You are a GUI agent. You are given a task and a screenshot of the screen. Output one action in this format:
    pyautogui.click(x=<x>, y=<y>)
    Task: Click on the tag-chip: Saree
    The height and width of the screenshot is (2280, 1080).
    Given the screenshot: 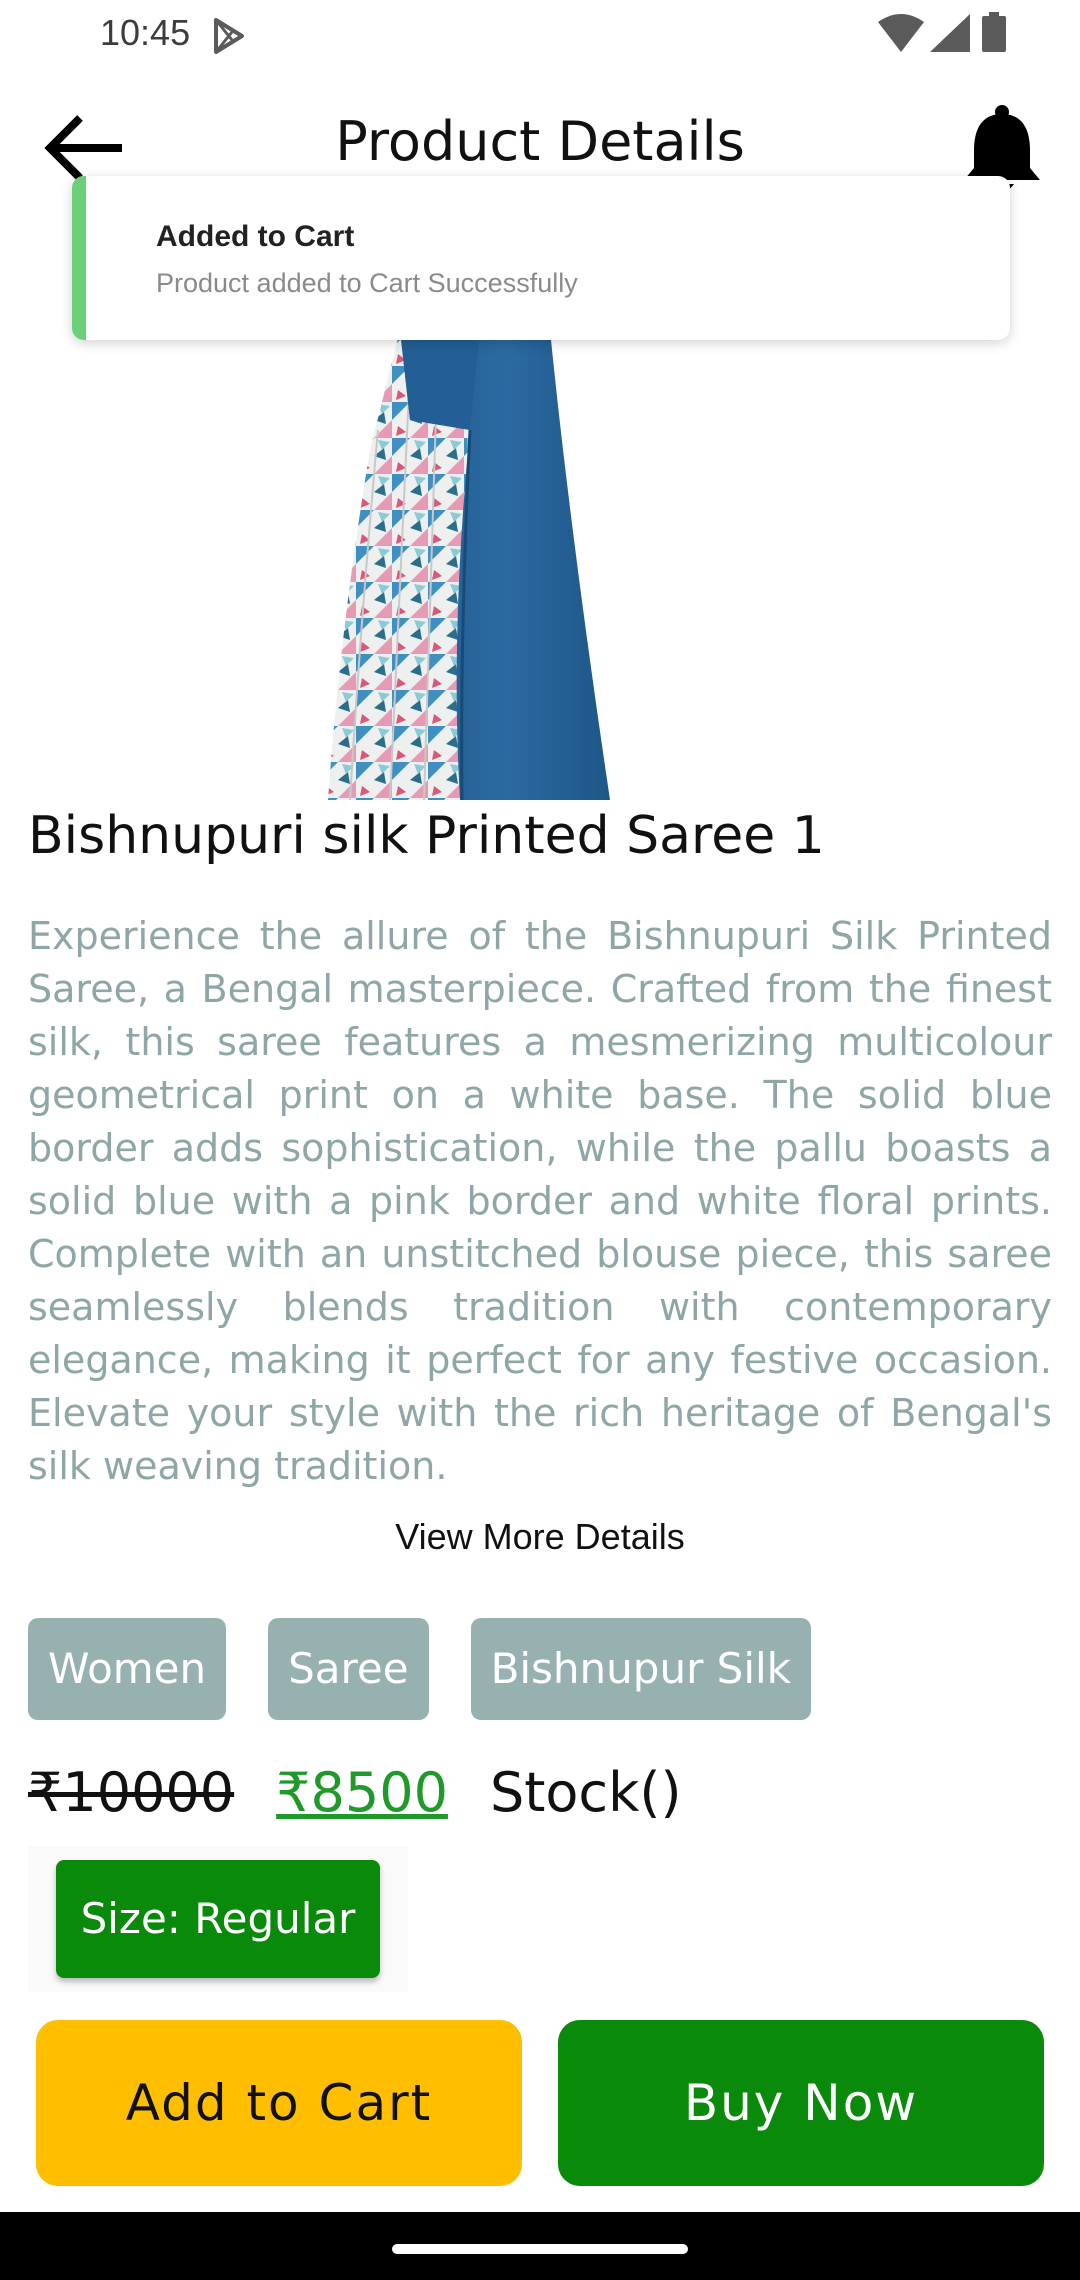 What is the action you would take?
    pyautogui.click(x=348, y=1669)
    